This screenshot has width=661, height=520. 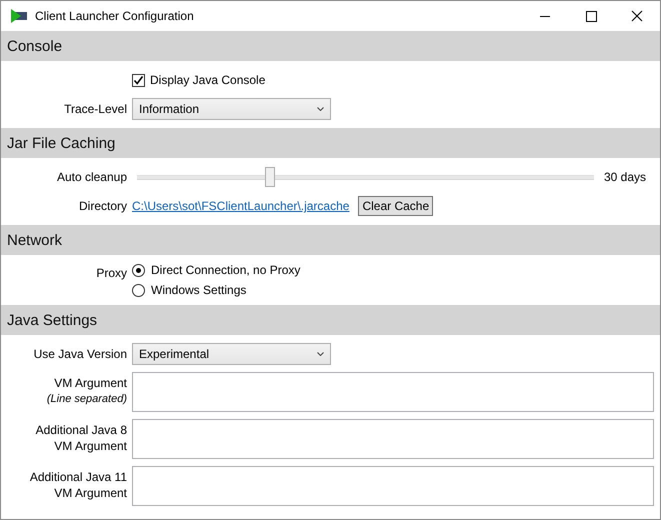 I want to click on radio-label: Direct Connection, no Proxy, so click(x=225, y=270).